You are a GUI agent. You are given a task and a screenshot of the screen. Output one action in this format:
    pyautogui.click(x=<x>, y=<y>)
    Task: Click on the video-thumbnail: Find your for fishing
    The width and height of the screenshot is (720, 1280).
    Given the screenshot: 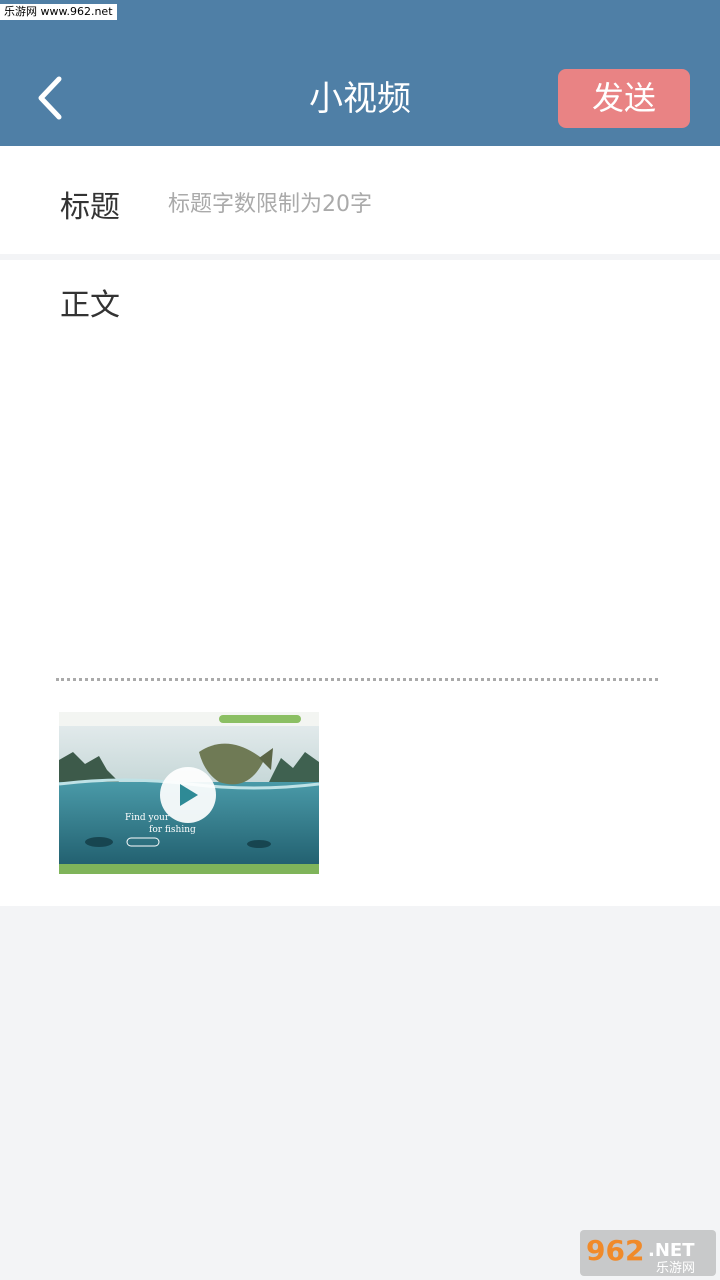 What is the action you would take?
    pyautogui.click(x=189, y=793)
    